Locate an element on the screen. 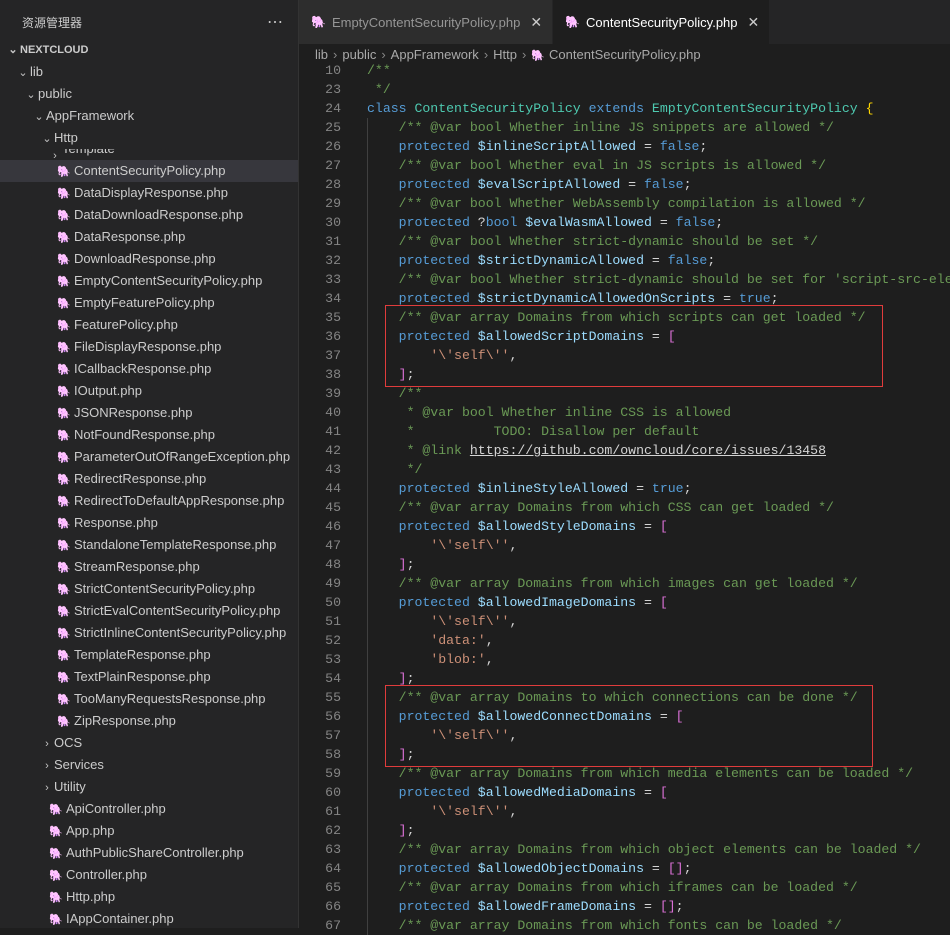  tree-file: 🐘 ZipResponse.php is located at coordinates (149, 721).